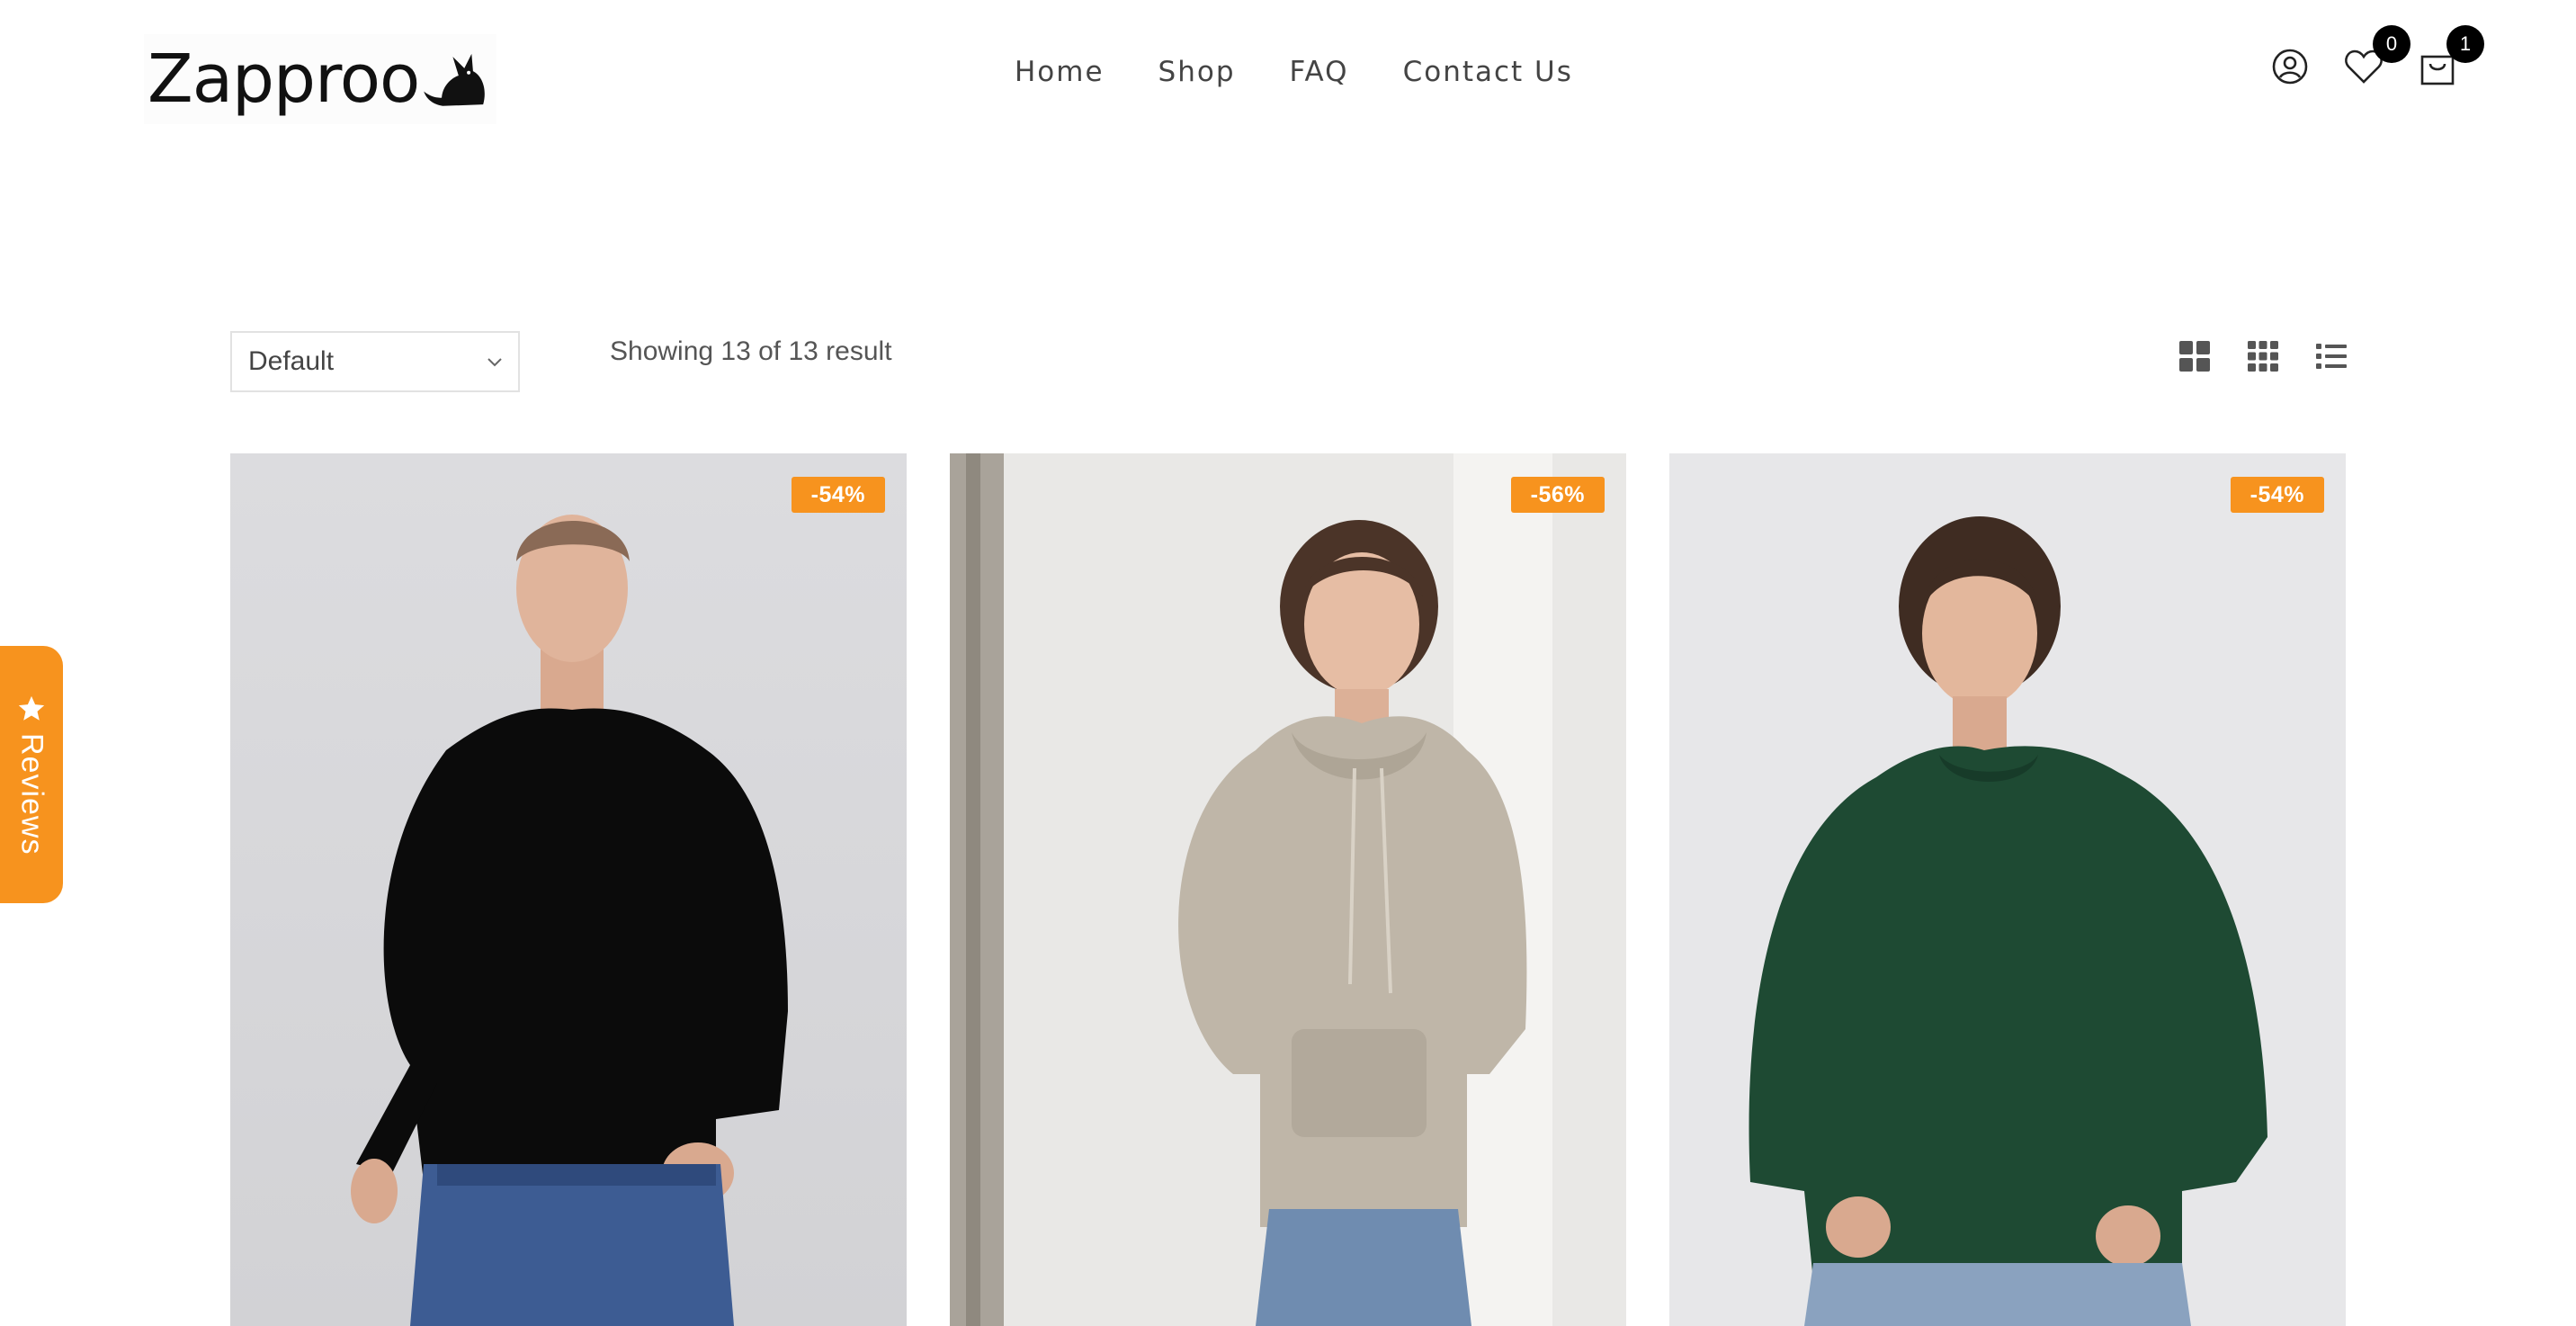 The width and height of the screenshot is (2576, 1326). I want to click on fox-logo-icon, so click(455, 79).